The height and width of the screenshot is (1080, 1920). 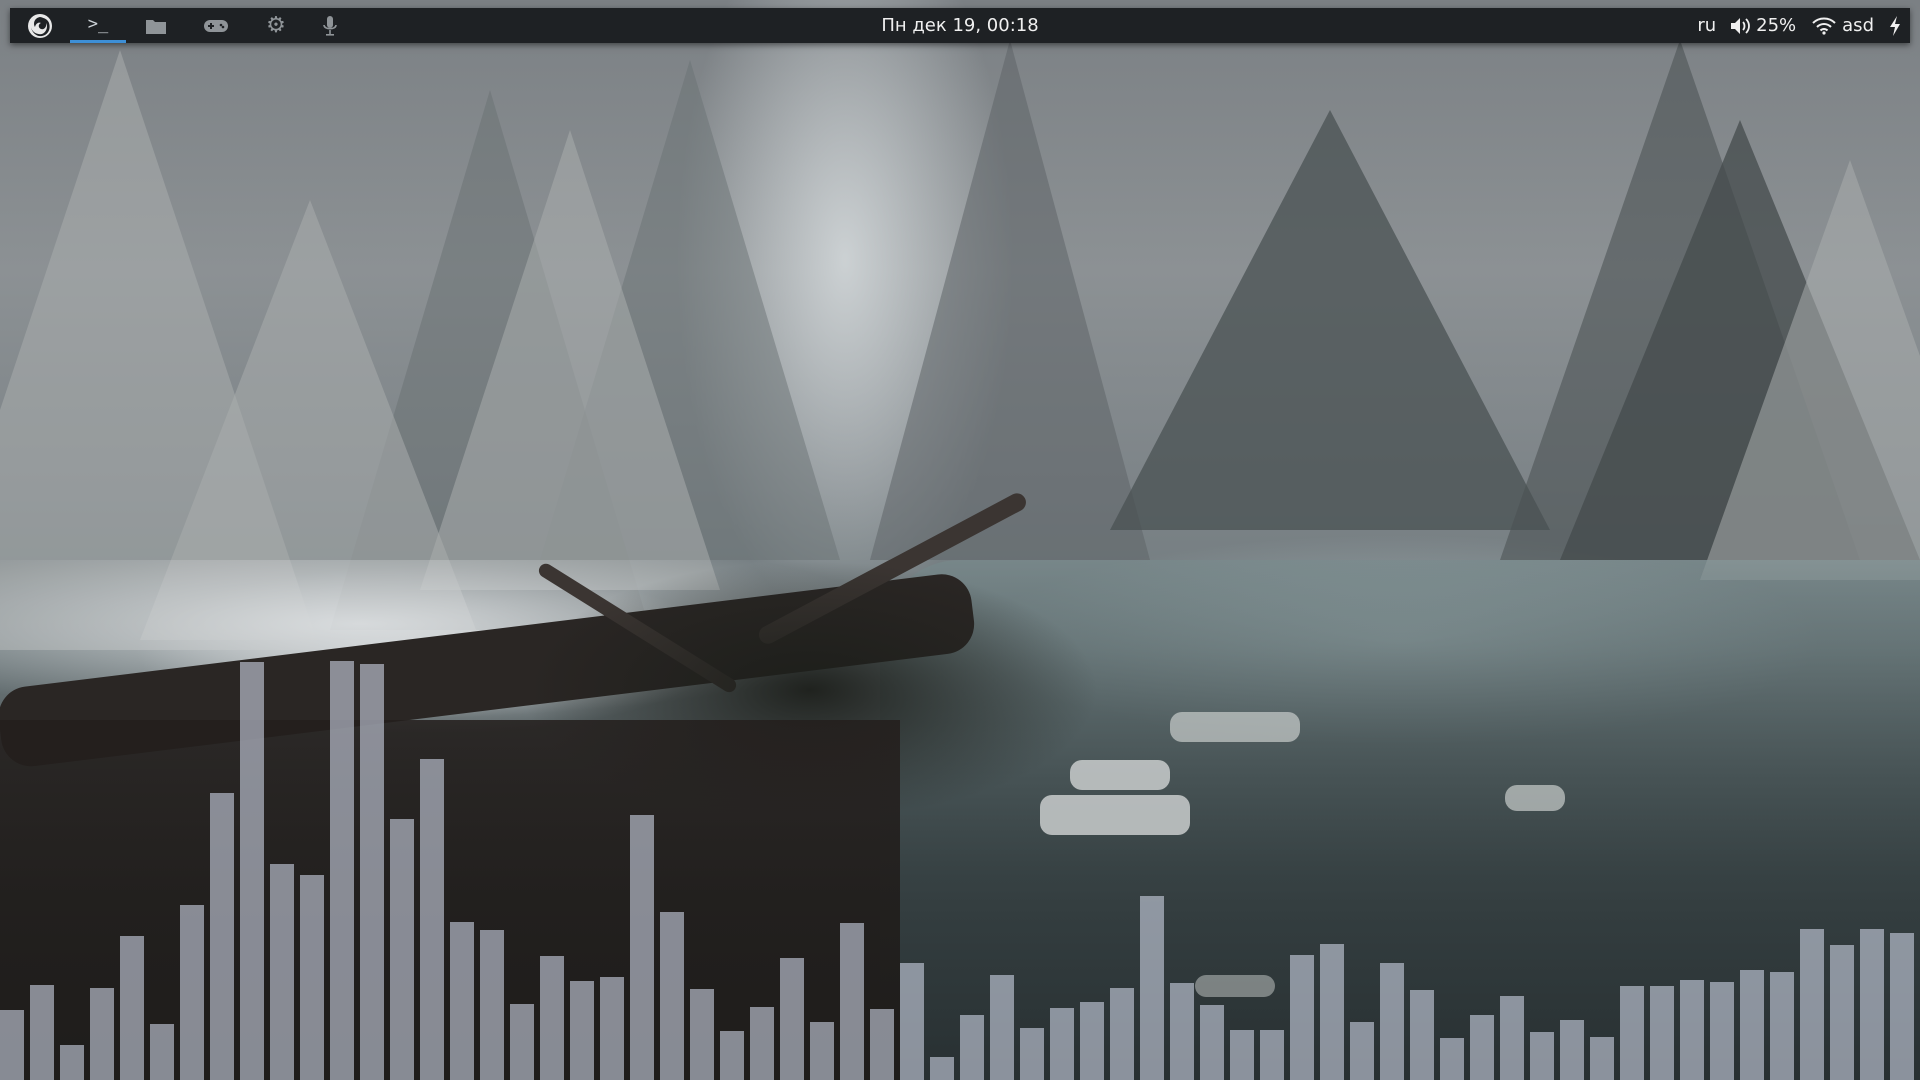 I want to click on launcher-settings: ⚙, so click(x=276, y=25).